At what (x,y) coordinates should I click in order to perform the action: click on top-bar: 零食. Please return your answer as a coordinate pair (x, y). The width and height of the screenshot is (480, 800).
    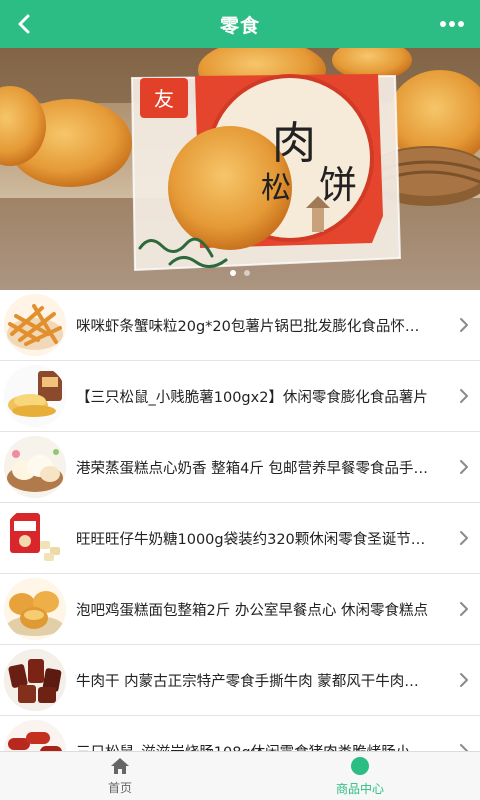
    Looking at the image, I should click on (240, 24).